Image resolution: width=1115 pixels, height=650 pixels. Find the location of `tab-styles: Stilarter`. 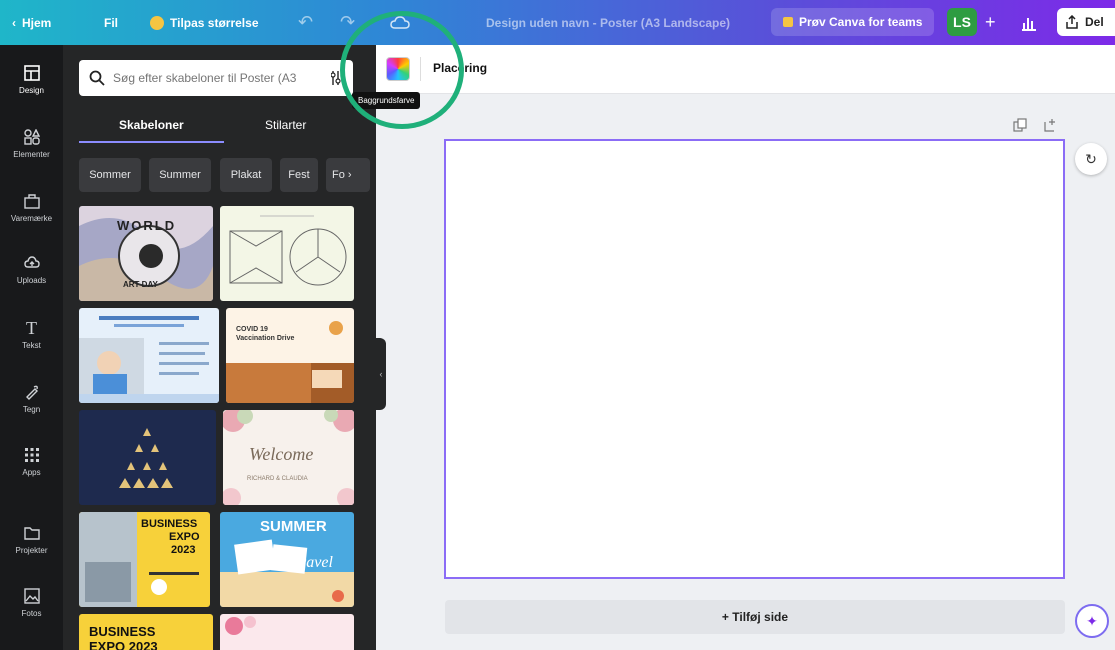

tab-styles: Stilarter is located at coordinates (285, 125).